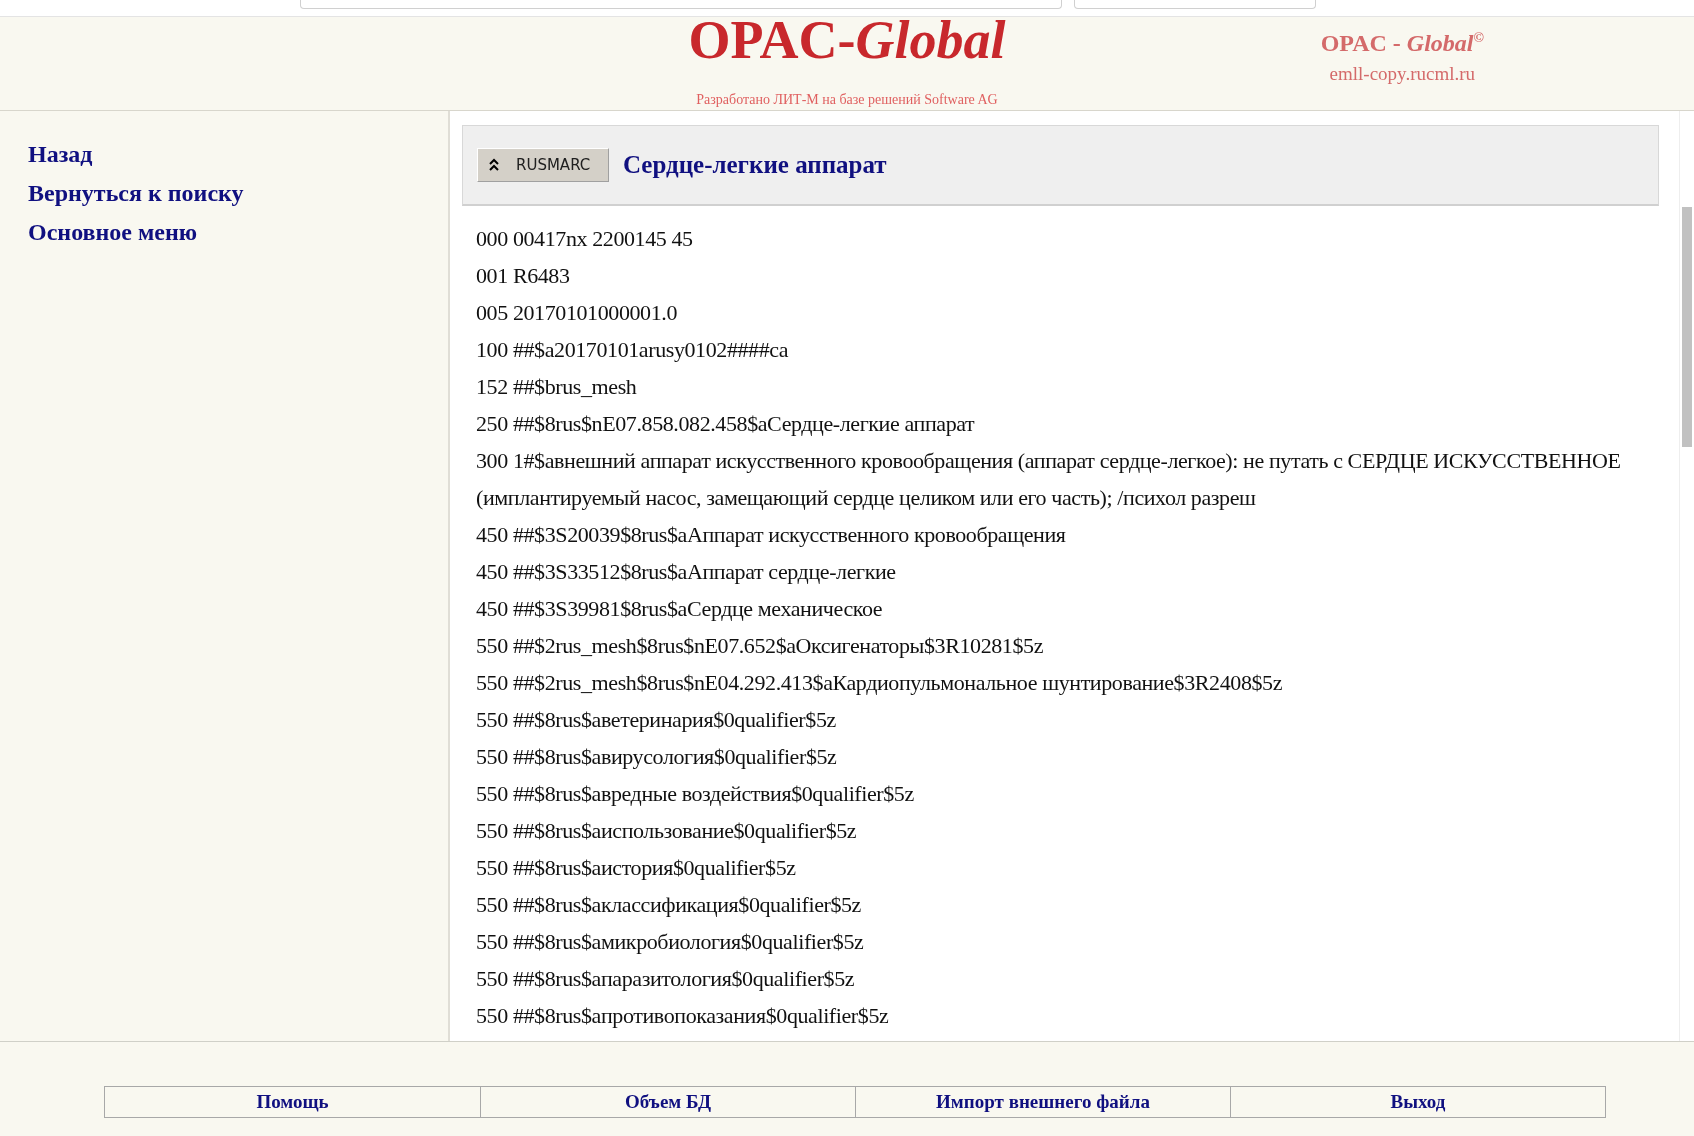 The height and width of the screenshot is (1136, 1694). Describe the element at coordinates (60, 154) in the screenshot. I see `nav-link: Назад` at that location.